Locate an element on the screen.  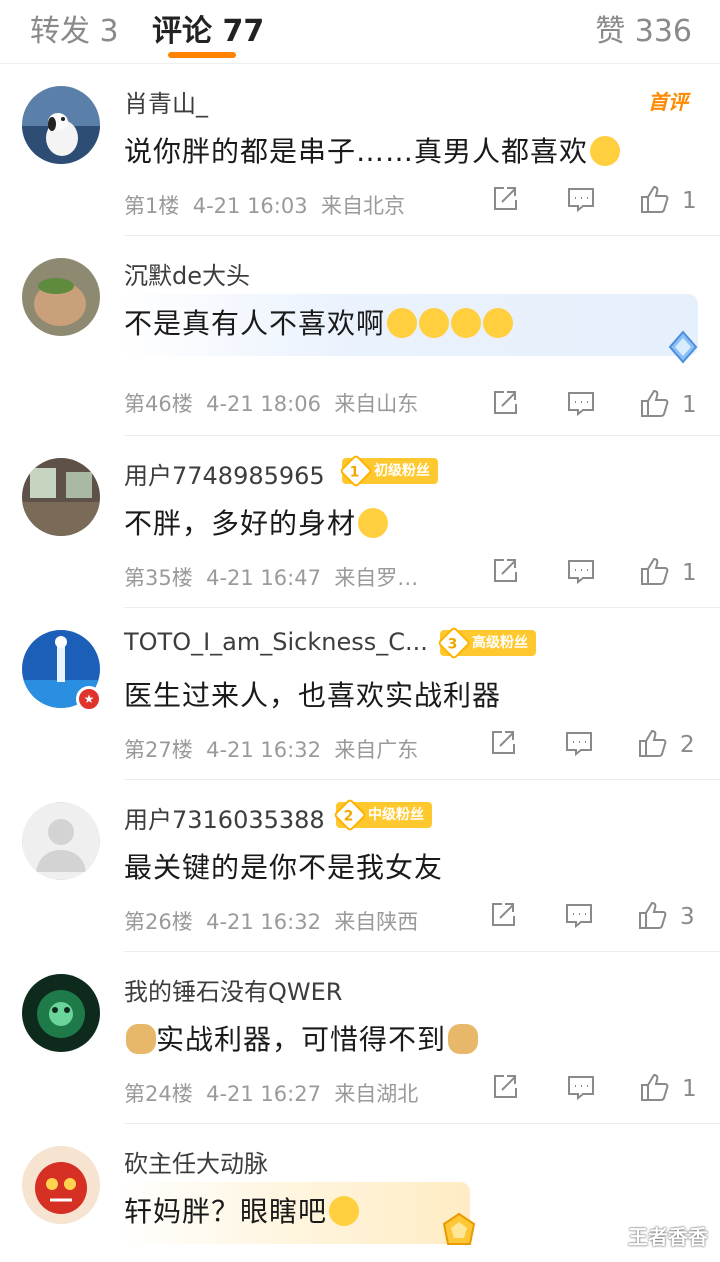
comment-meta: 第46楼 4-21 18:06 来自山东 is located at coordinates (271, 404).